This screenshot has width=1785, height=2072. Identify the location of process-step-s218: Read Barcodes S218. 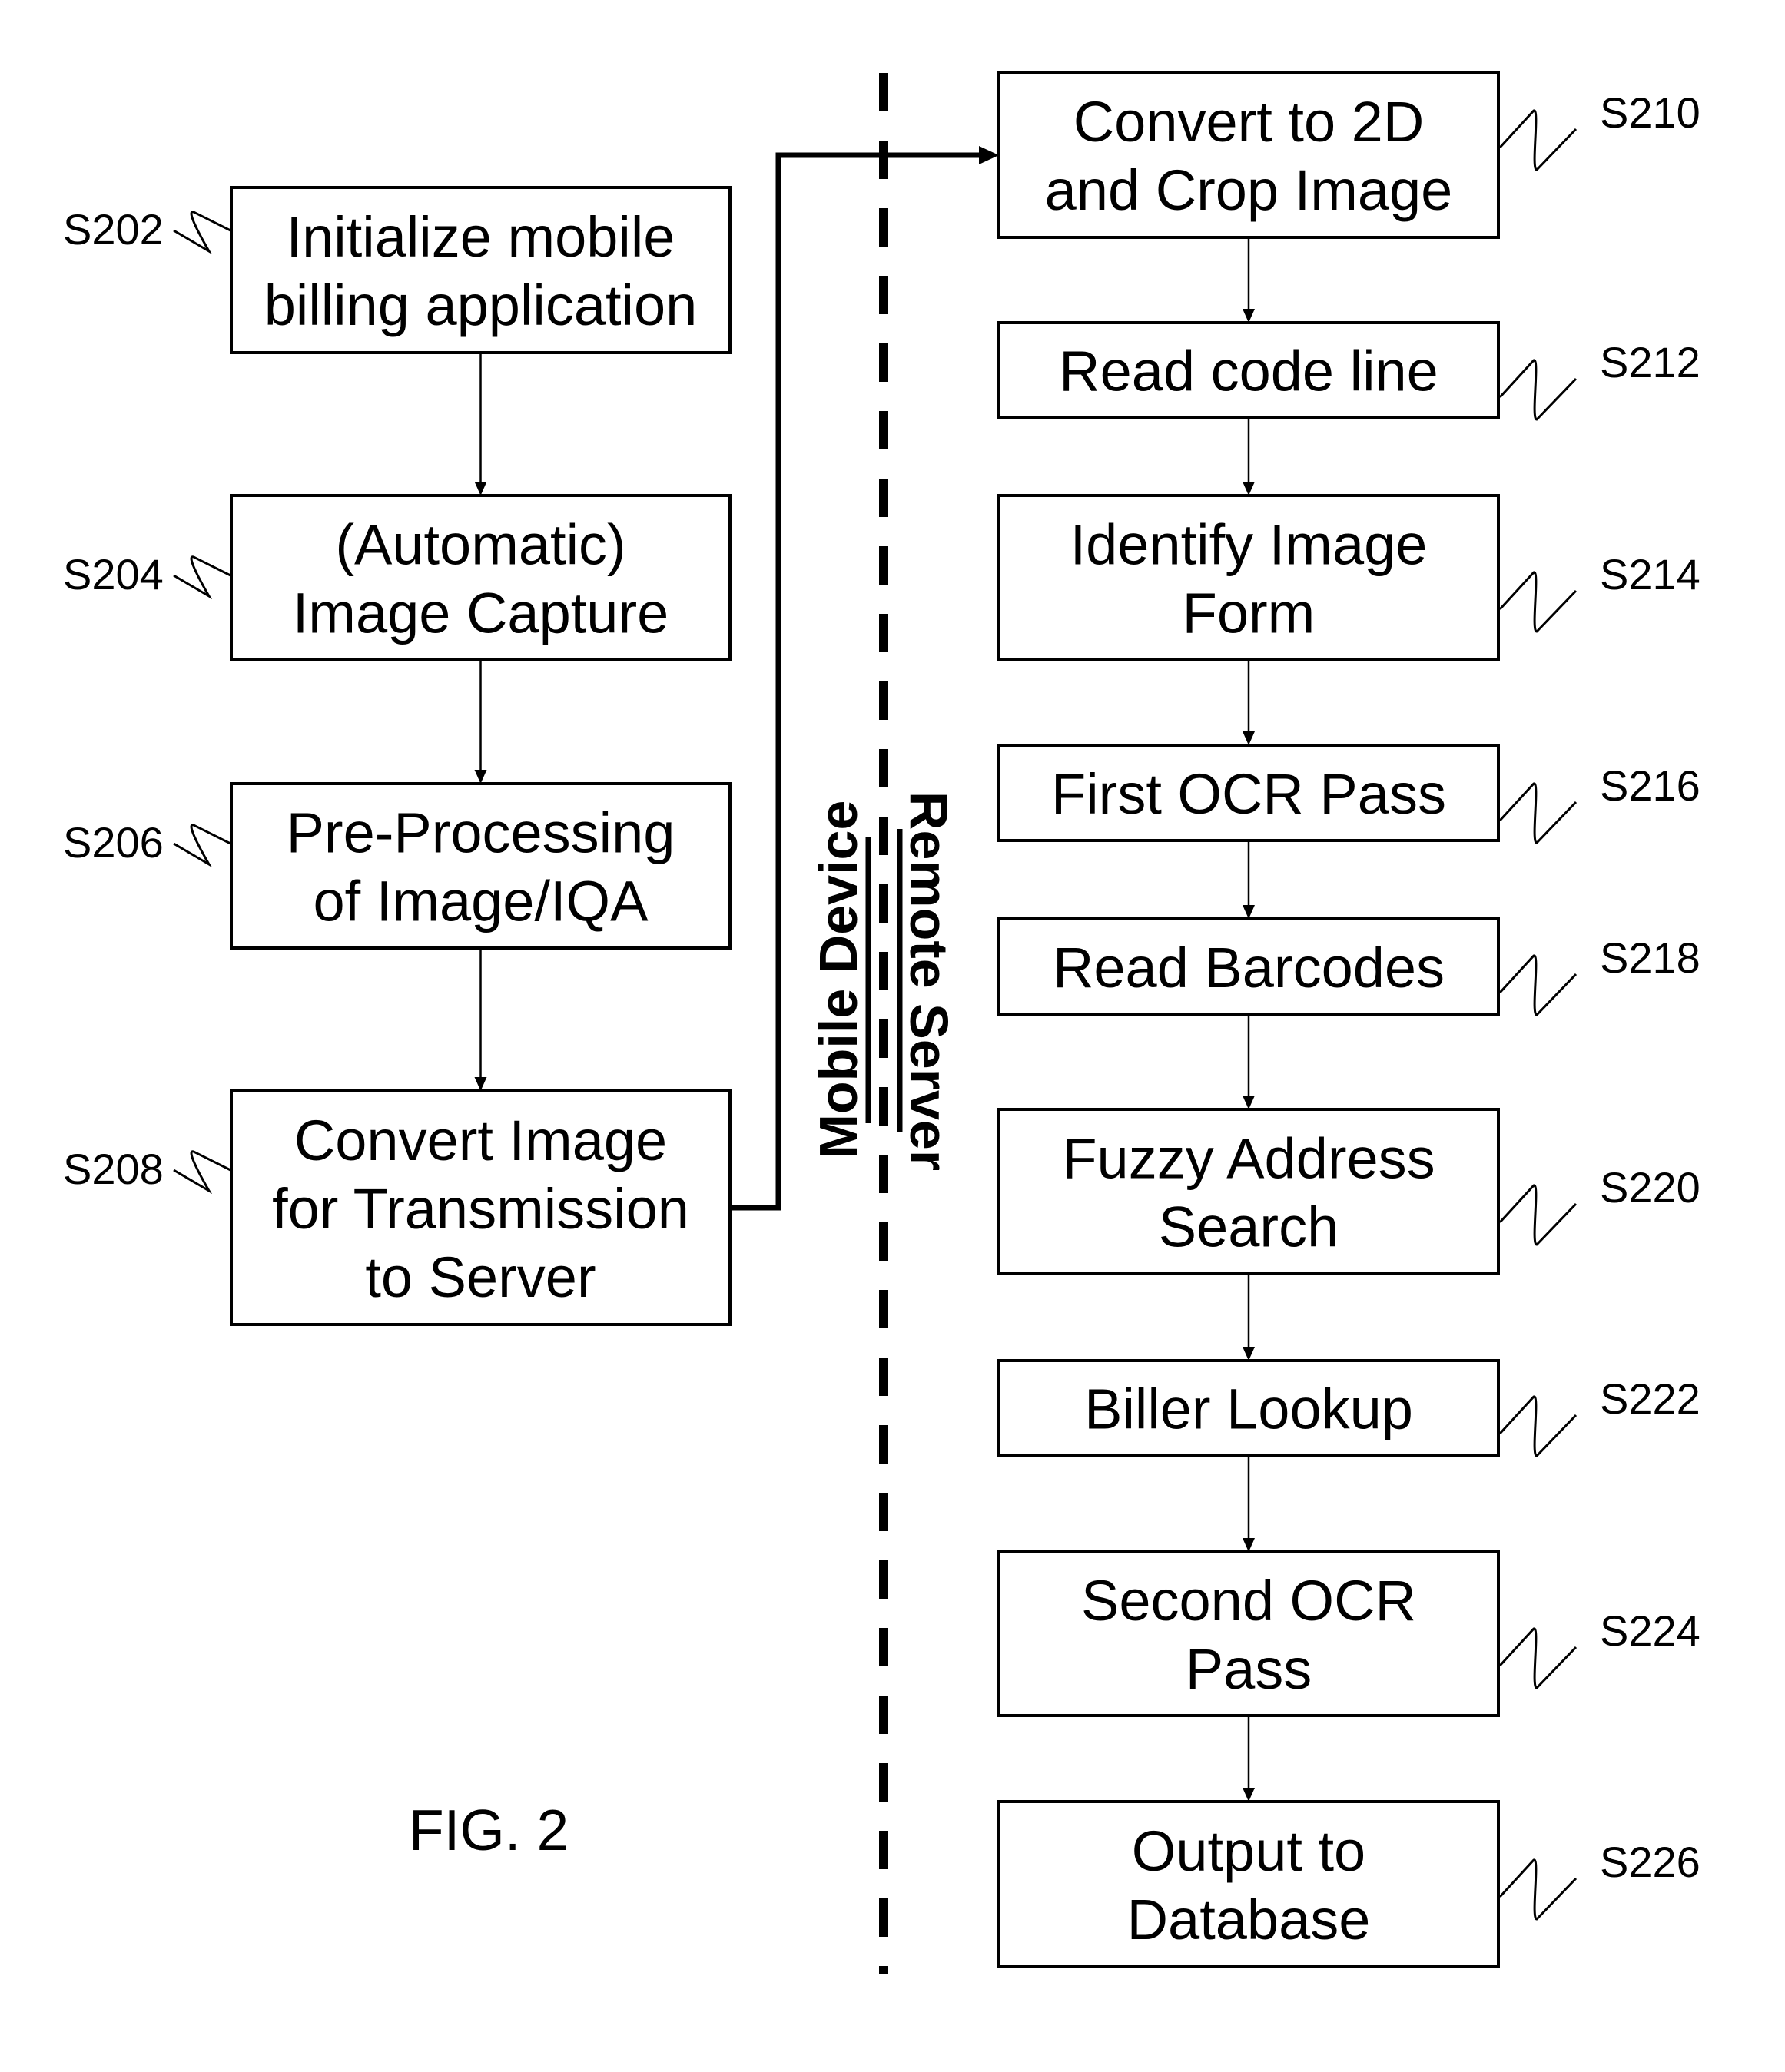
(1348, 966).